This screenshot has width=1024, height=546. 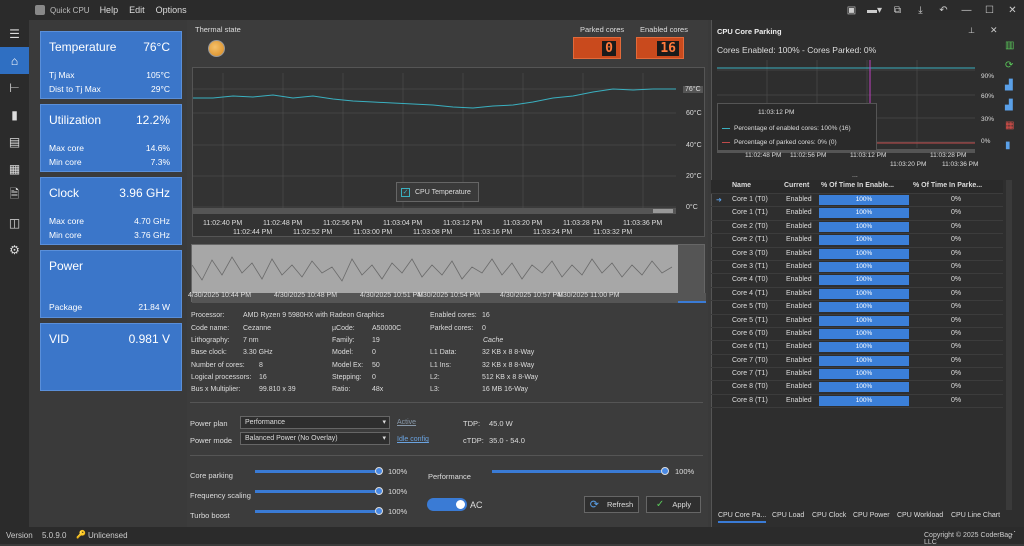 What do you see at coordinates (137, 10) in the screenshot?
I see `menu-edit: Edit` at bounding box center [137, 10].